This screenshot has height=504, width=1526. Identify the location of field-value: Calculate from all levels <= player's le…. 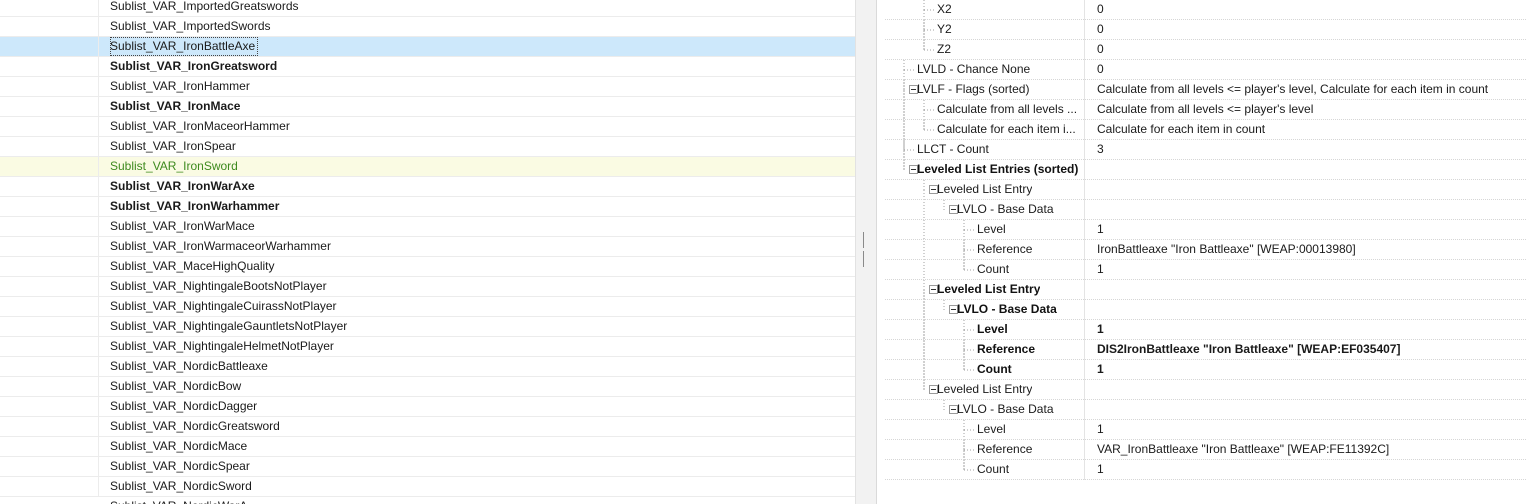
(1293, 89).